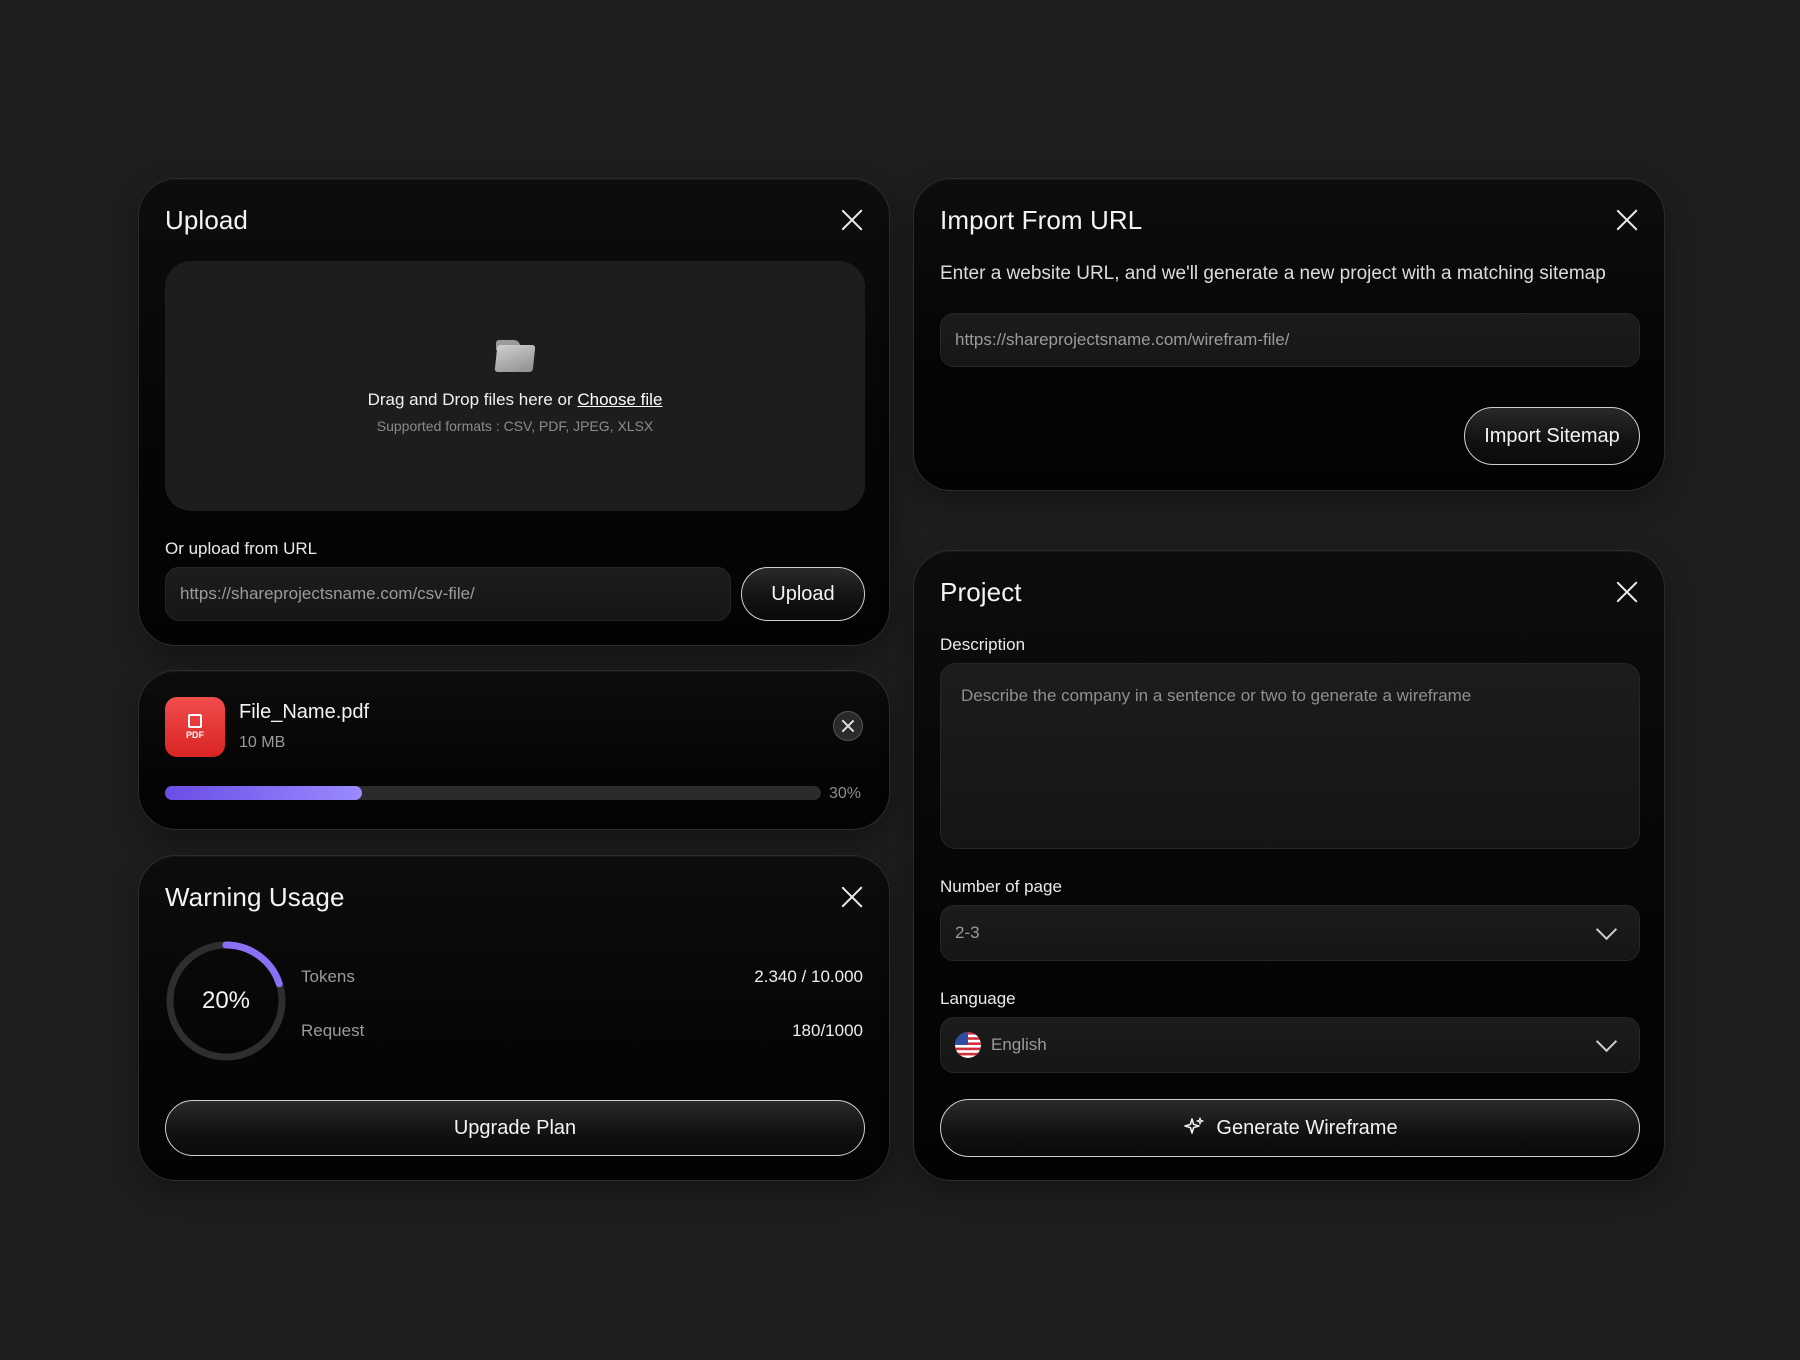  I want to click on tokens-value: 2.340 / 10.000, so click(808, 976).